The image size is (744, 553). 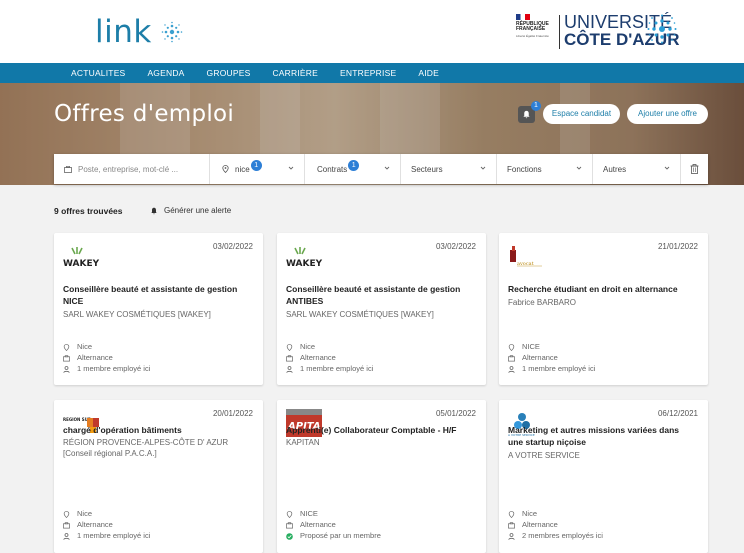 I want to click on french-flag-icon, so click(x=523, y=17).